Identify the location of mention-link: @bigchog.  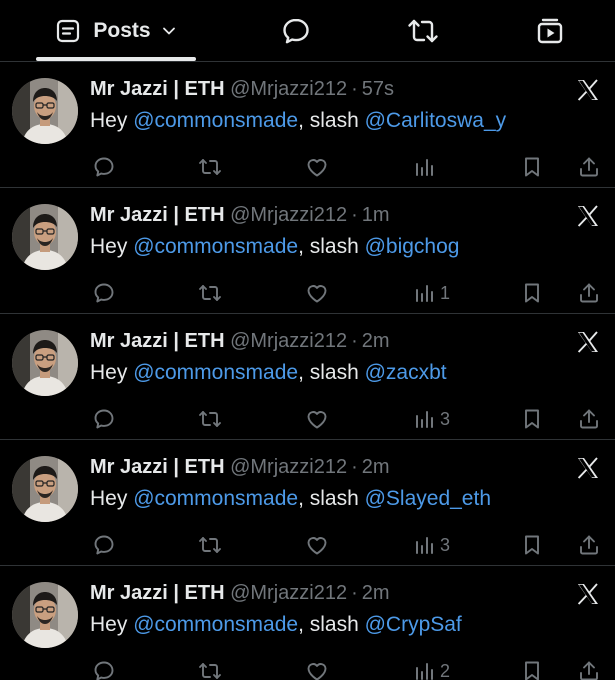
(412, 246).